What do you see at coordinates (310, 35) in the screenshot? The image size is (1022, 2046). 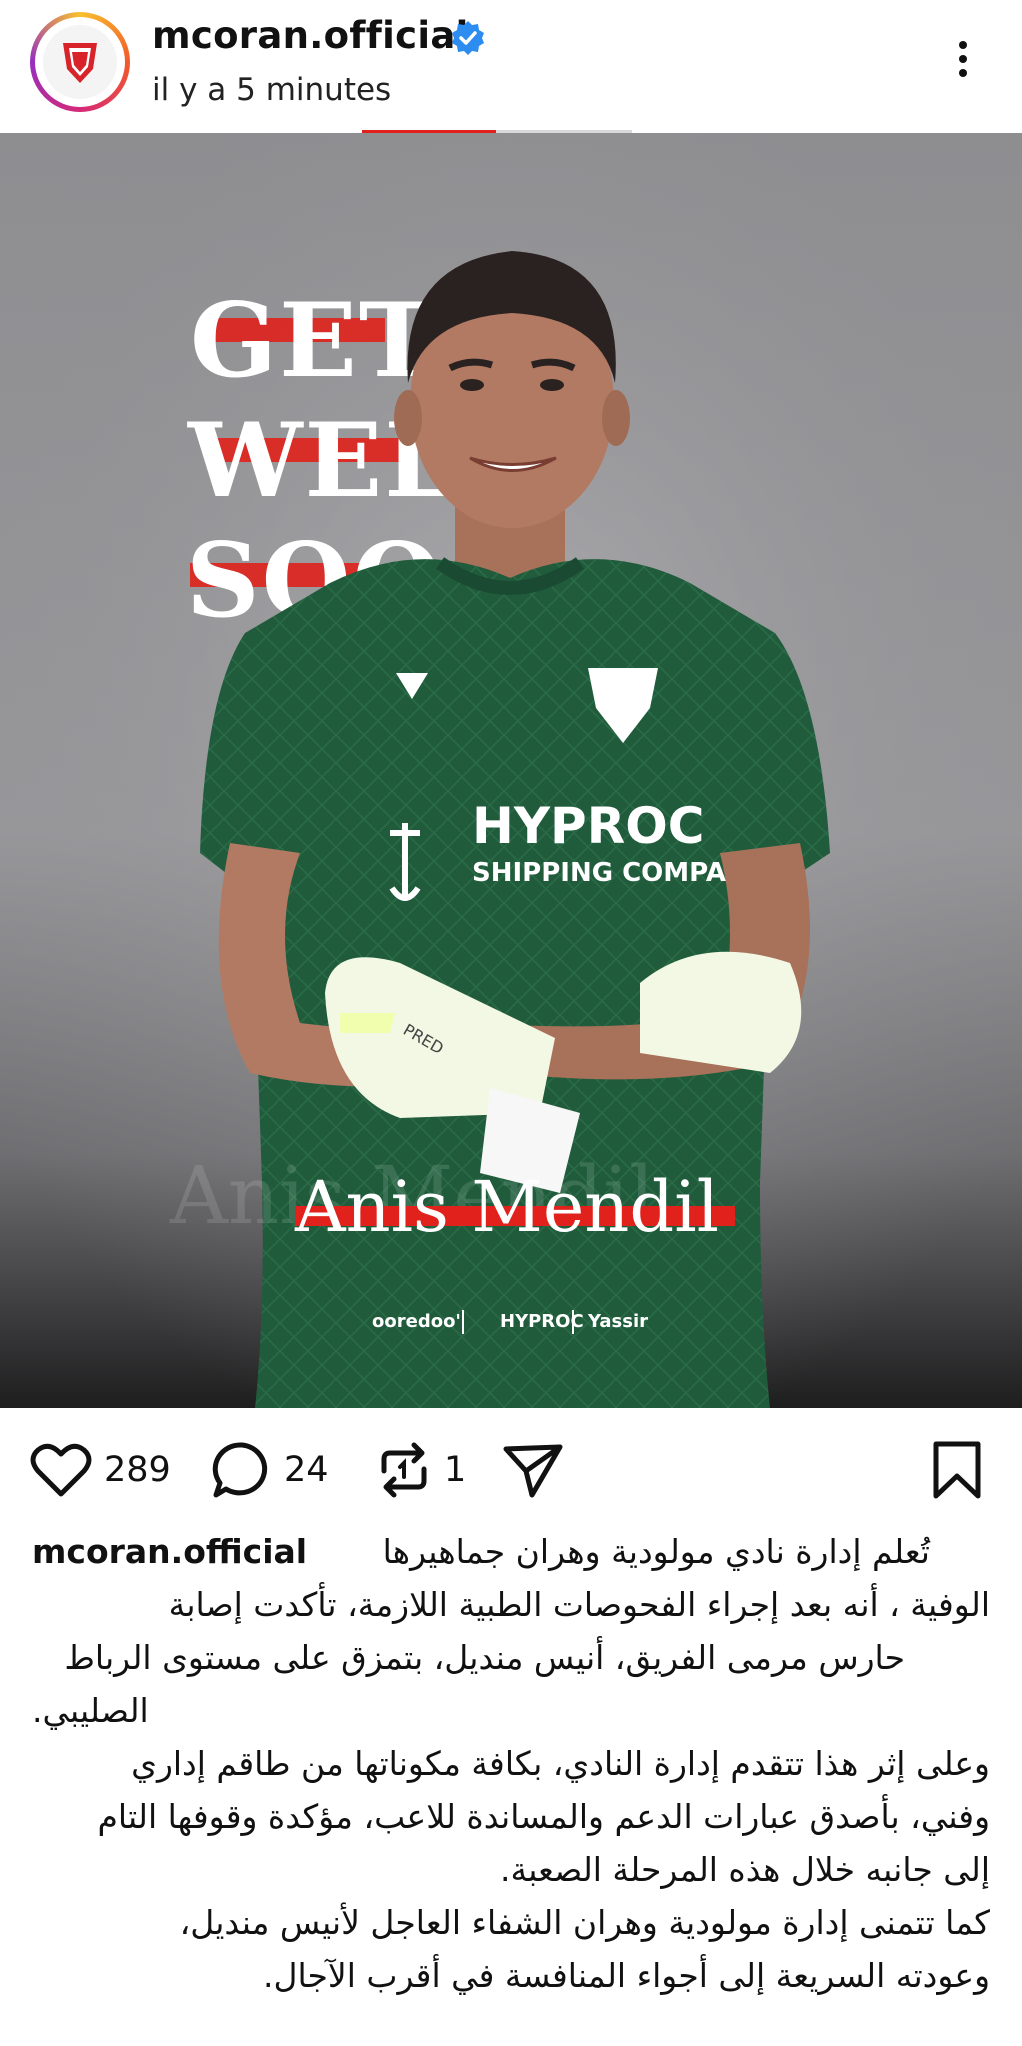 I see `username: mcoran.official` at bounding box center [310, 35].